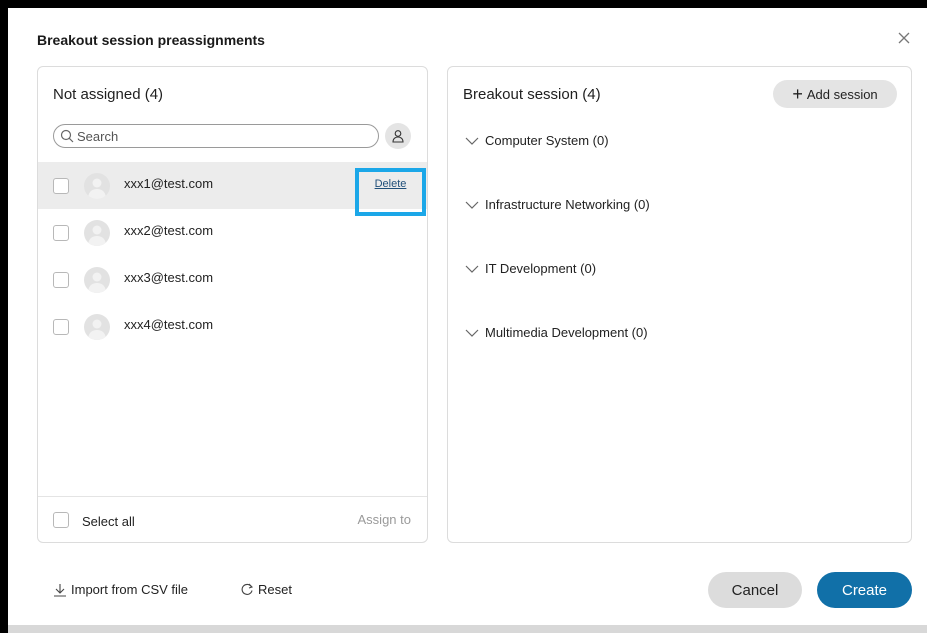 The height and width of the screenshot is (633, 927). I want to click on breakout-session-heading: Breakout session (4), so click(532, 94).